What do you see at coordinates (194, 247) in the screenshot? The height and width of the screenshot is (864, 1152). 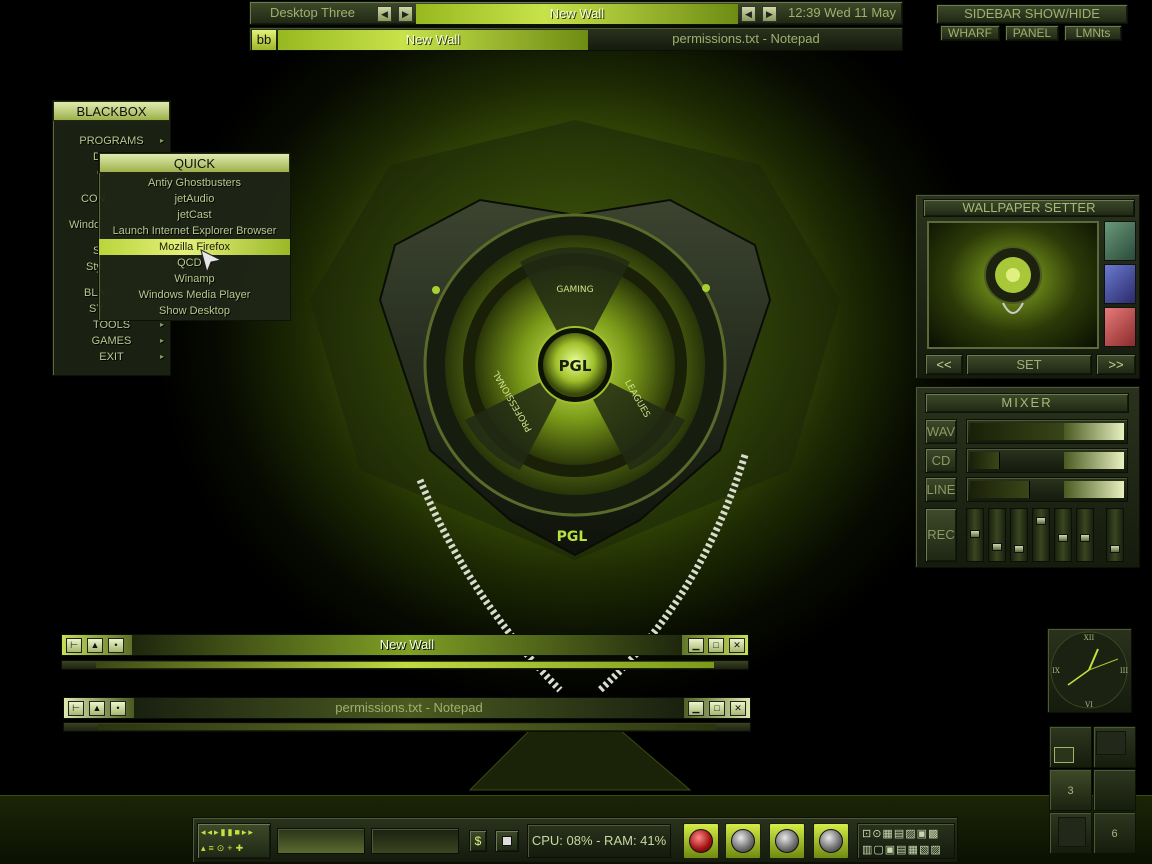 I see `quick-item-firefox: Mozilla Firefox` at bounding box center [194, 247].